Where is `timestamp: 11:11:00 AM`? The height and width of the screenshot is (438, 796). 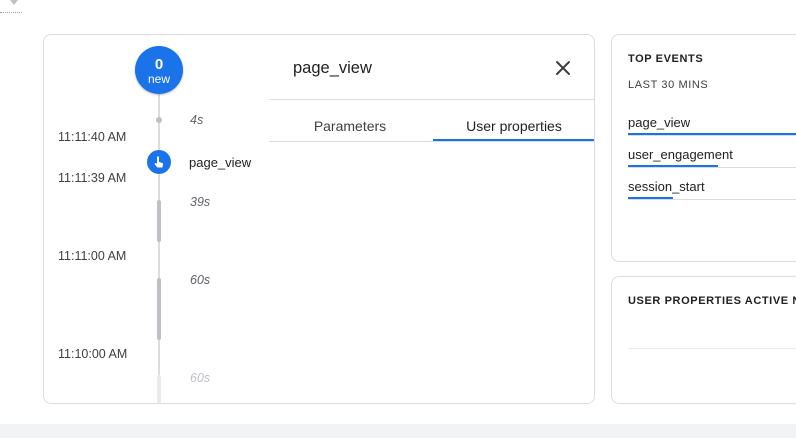
timestamp: 11:11:00 AM is located at coordinates (92, 256).